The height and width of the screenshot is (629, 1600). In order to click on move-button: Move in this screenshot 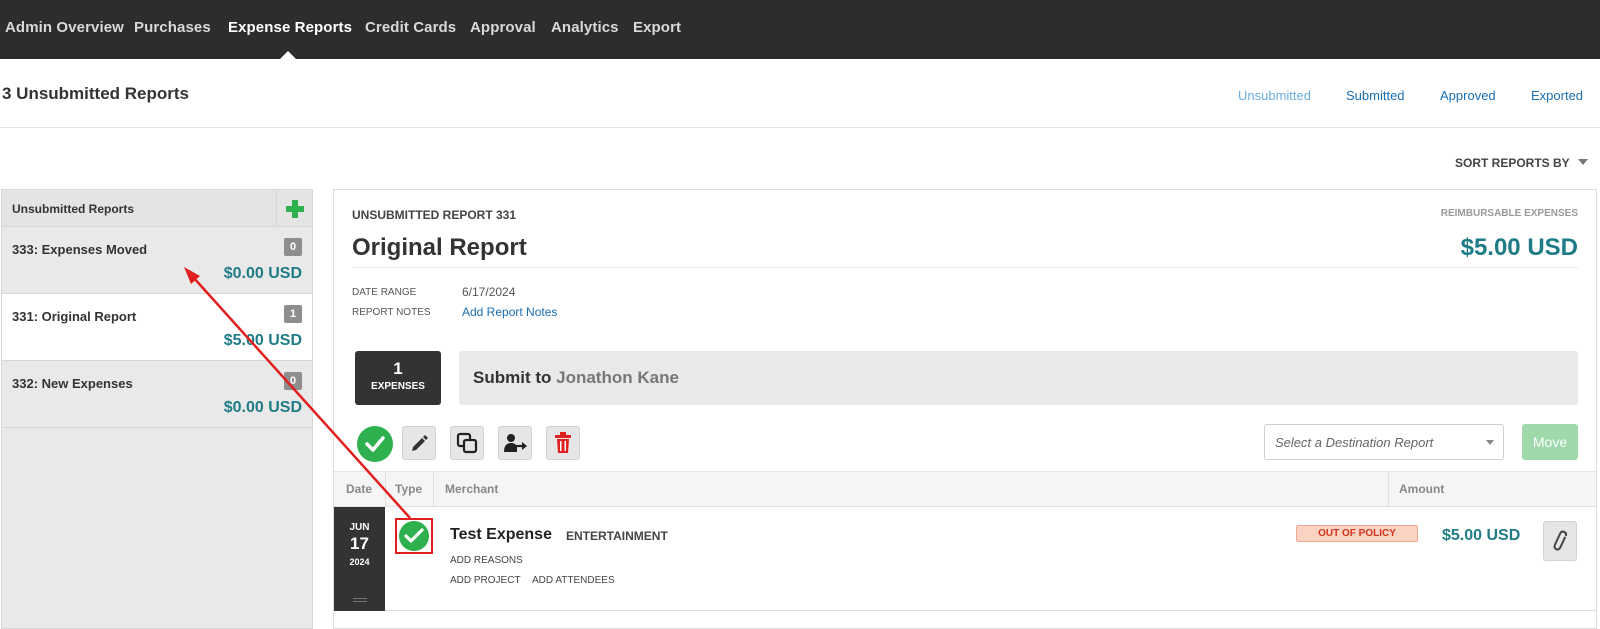, I will do `click(1550, 442)`.